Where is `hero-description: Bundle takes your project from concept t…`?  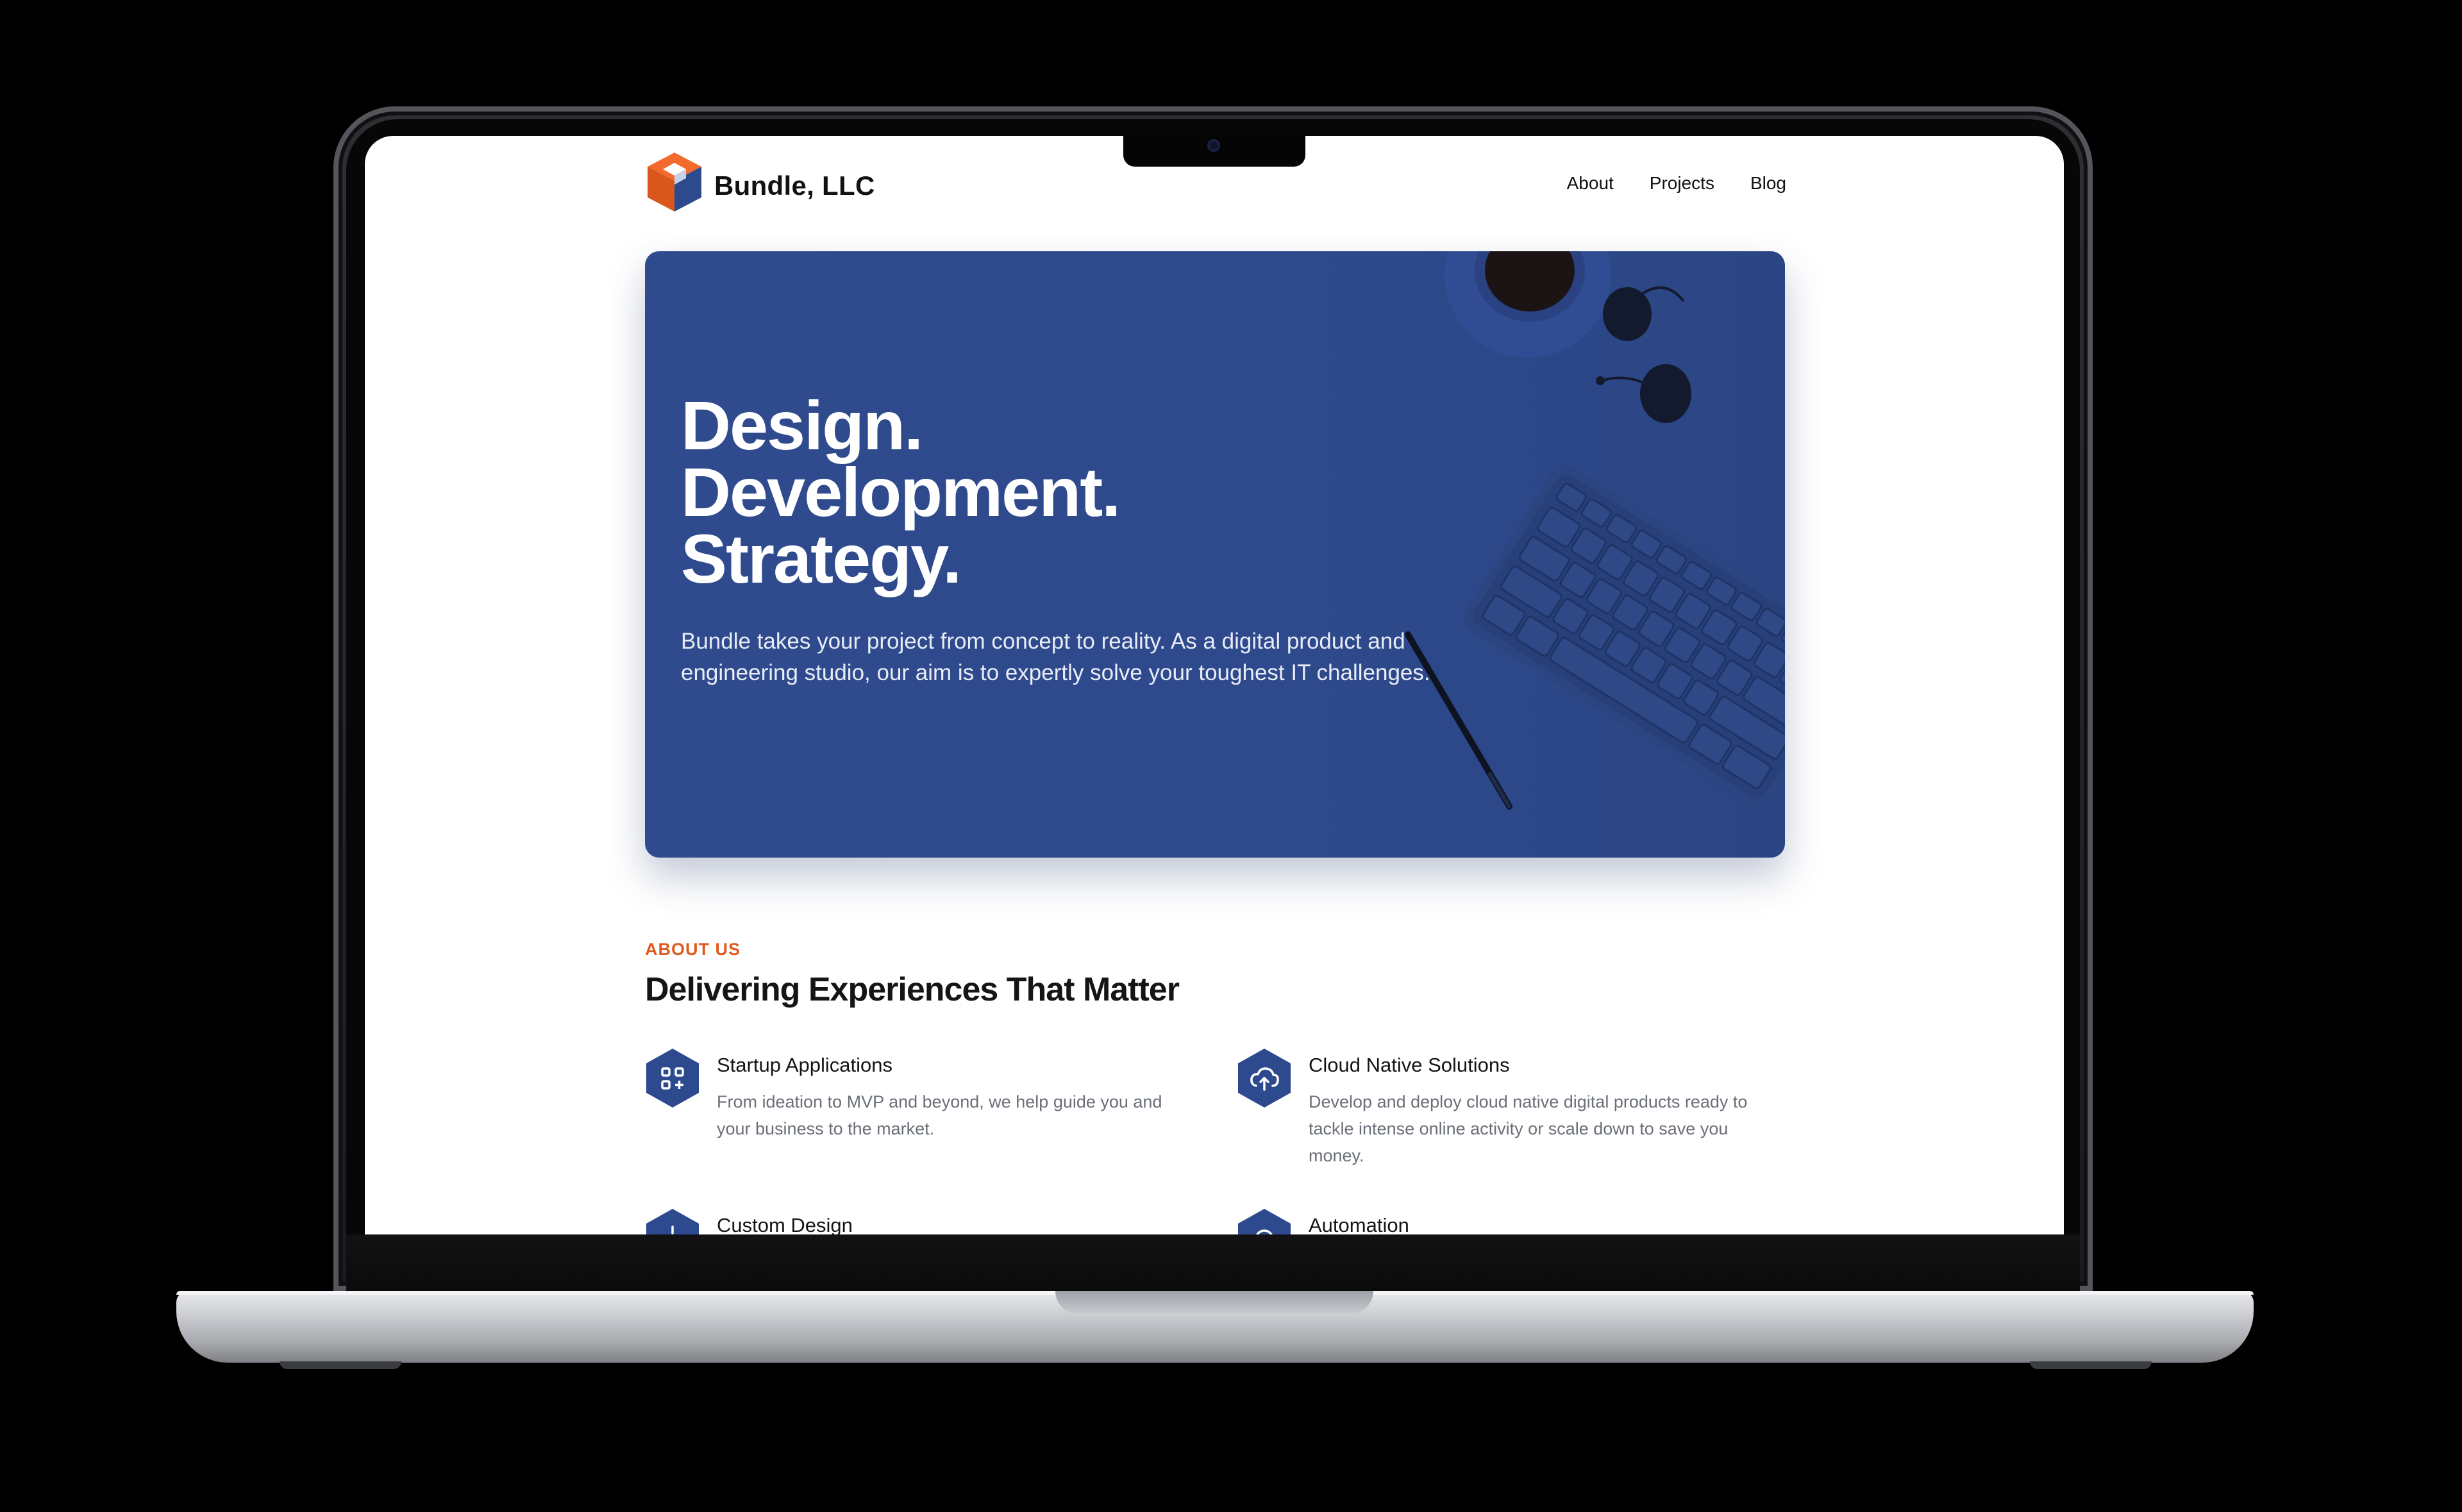 hero-description: Bundle takes your project from concept t… is located at coordinates (1055, 657).